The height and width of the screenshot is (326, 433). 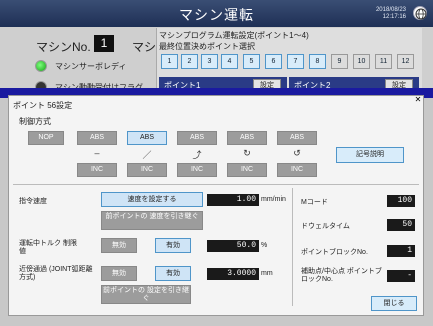 I want to click on dwell-label: ドウェルタイム, so click(x=325, y=226).